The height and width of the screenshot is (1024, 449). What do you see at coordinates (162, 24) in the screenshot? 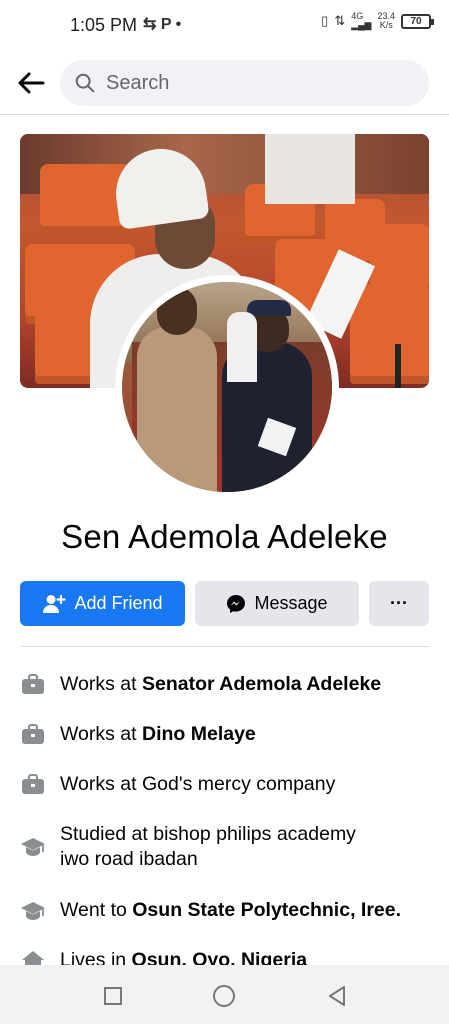
I see `notification-icons: ⇆ P •` at bounding box center [162, 24].